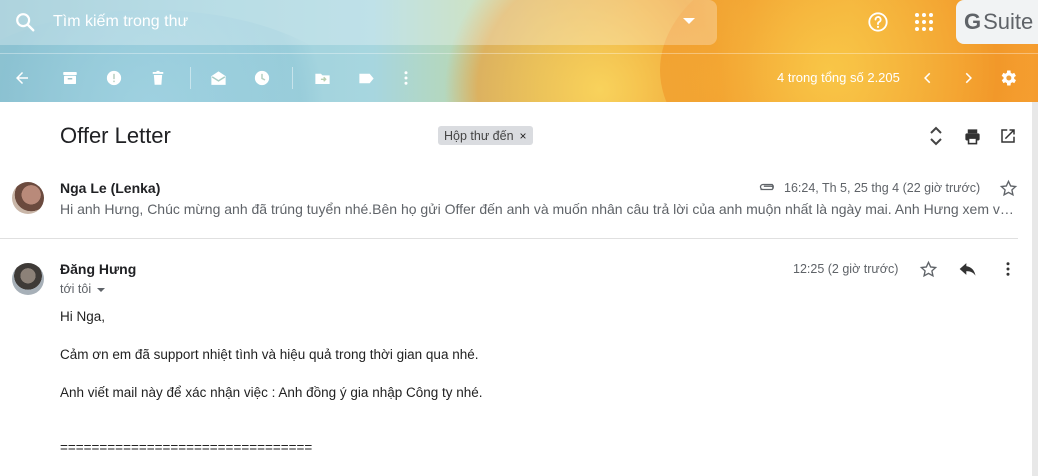 This screenshot has width=1038, height=476. I want to click on search-icon, so click(25, 22).